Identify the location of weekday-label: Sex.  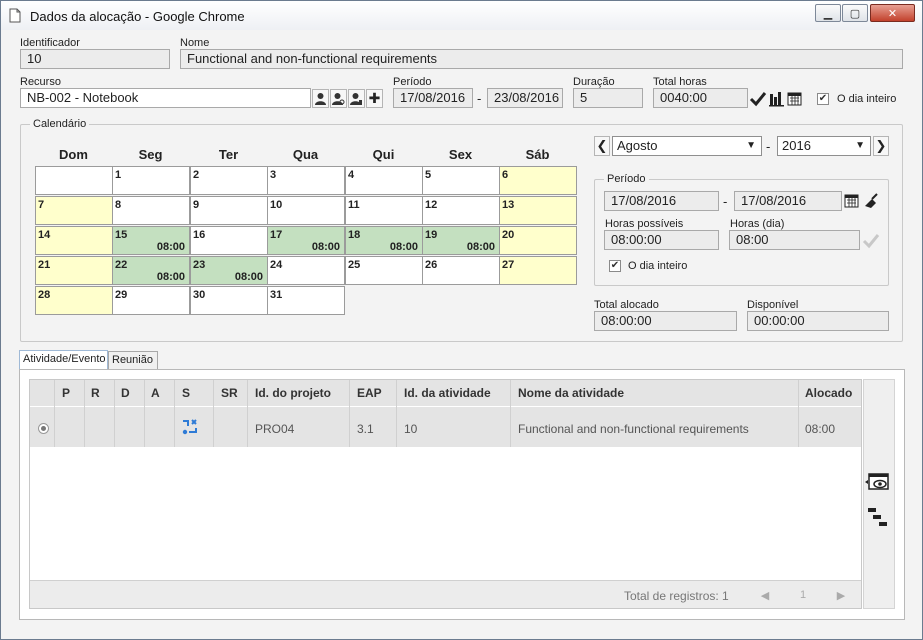
(460, 154).